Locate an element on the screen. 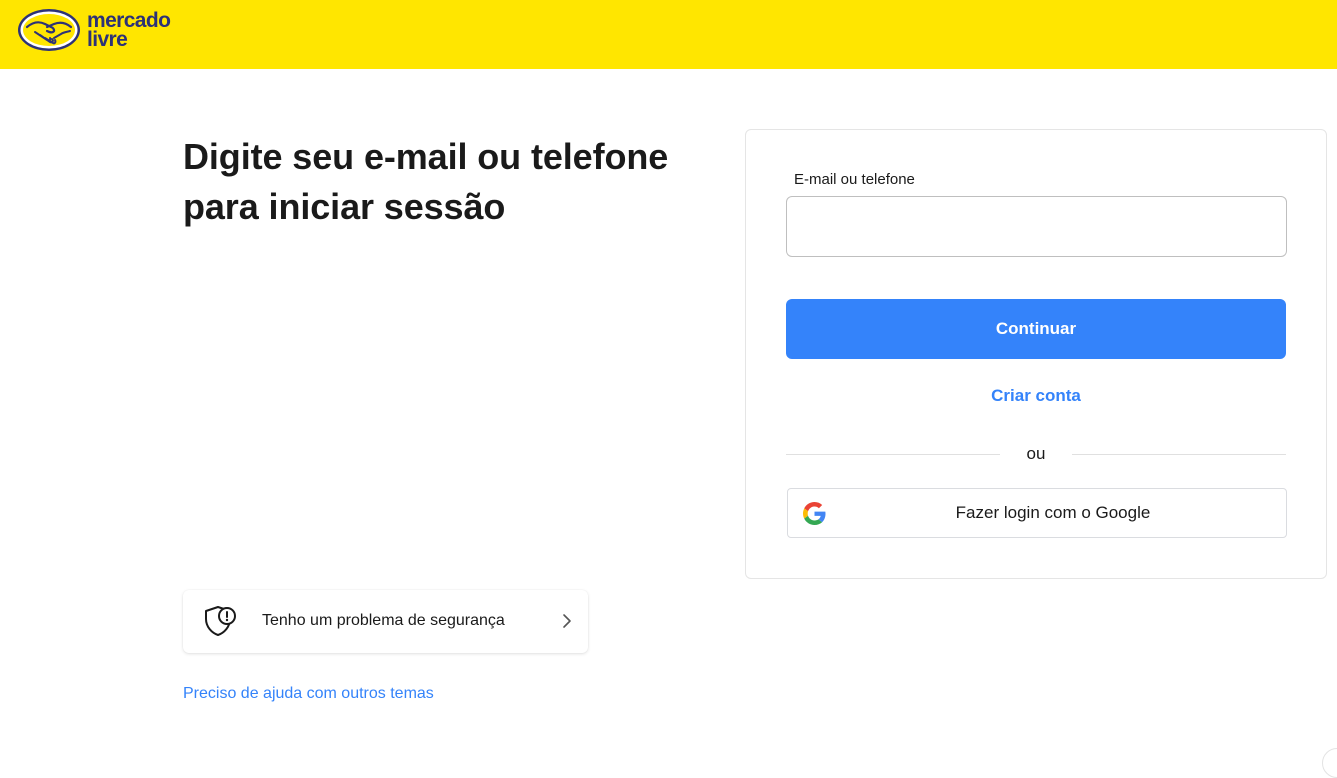 This screenshot has height=778, width=1337. brand-line-2: livre is located at coordinates (107, 39).